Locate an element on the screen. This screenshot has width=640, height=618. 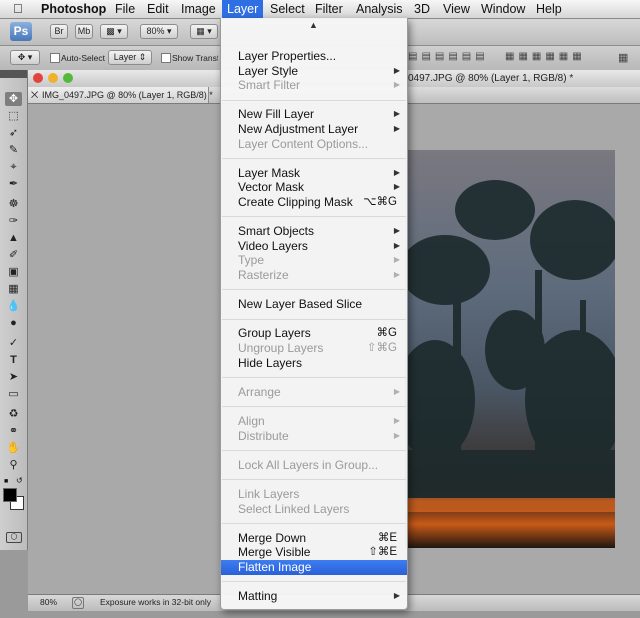
menu-item-new-adjustment-layer: New Adjustment Layer ▶ is located at coordinates (314, 129).